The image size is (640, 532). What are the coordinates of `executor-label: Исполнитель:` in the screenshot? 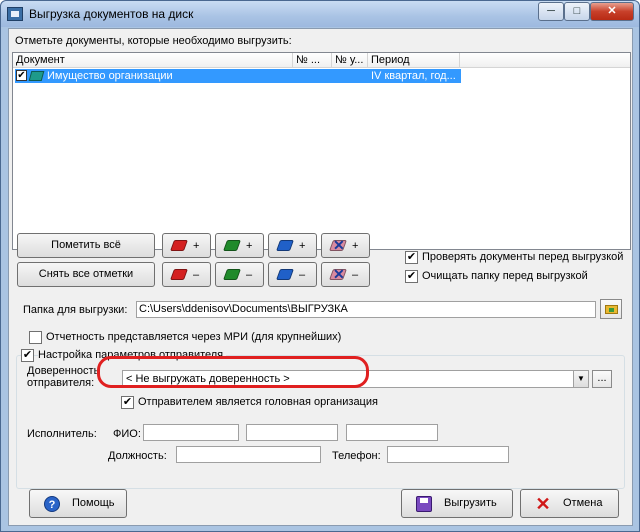 It's located at (62, 434).